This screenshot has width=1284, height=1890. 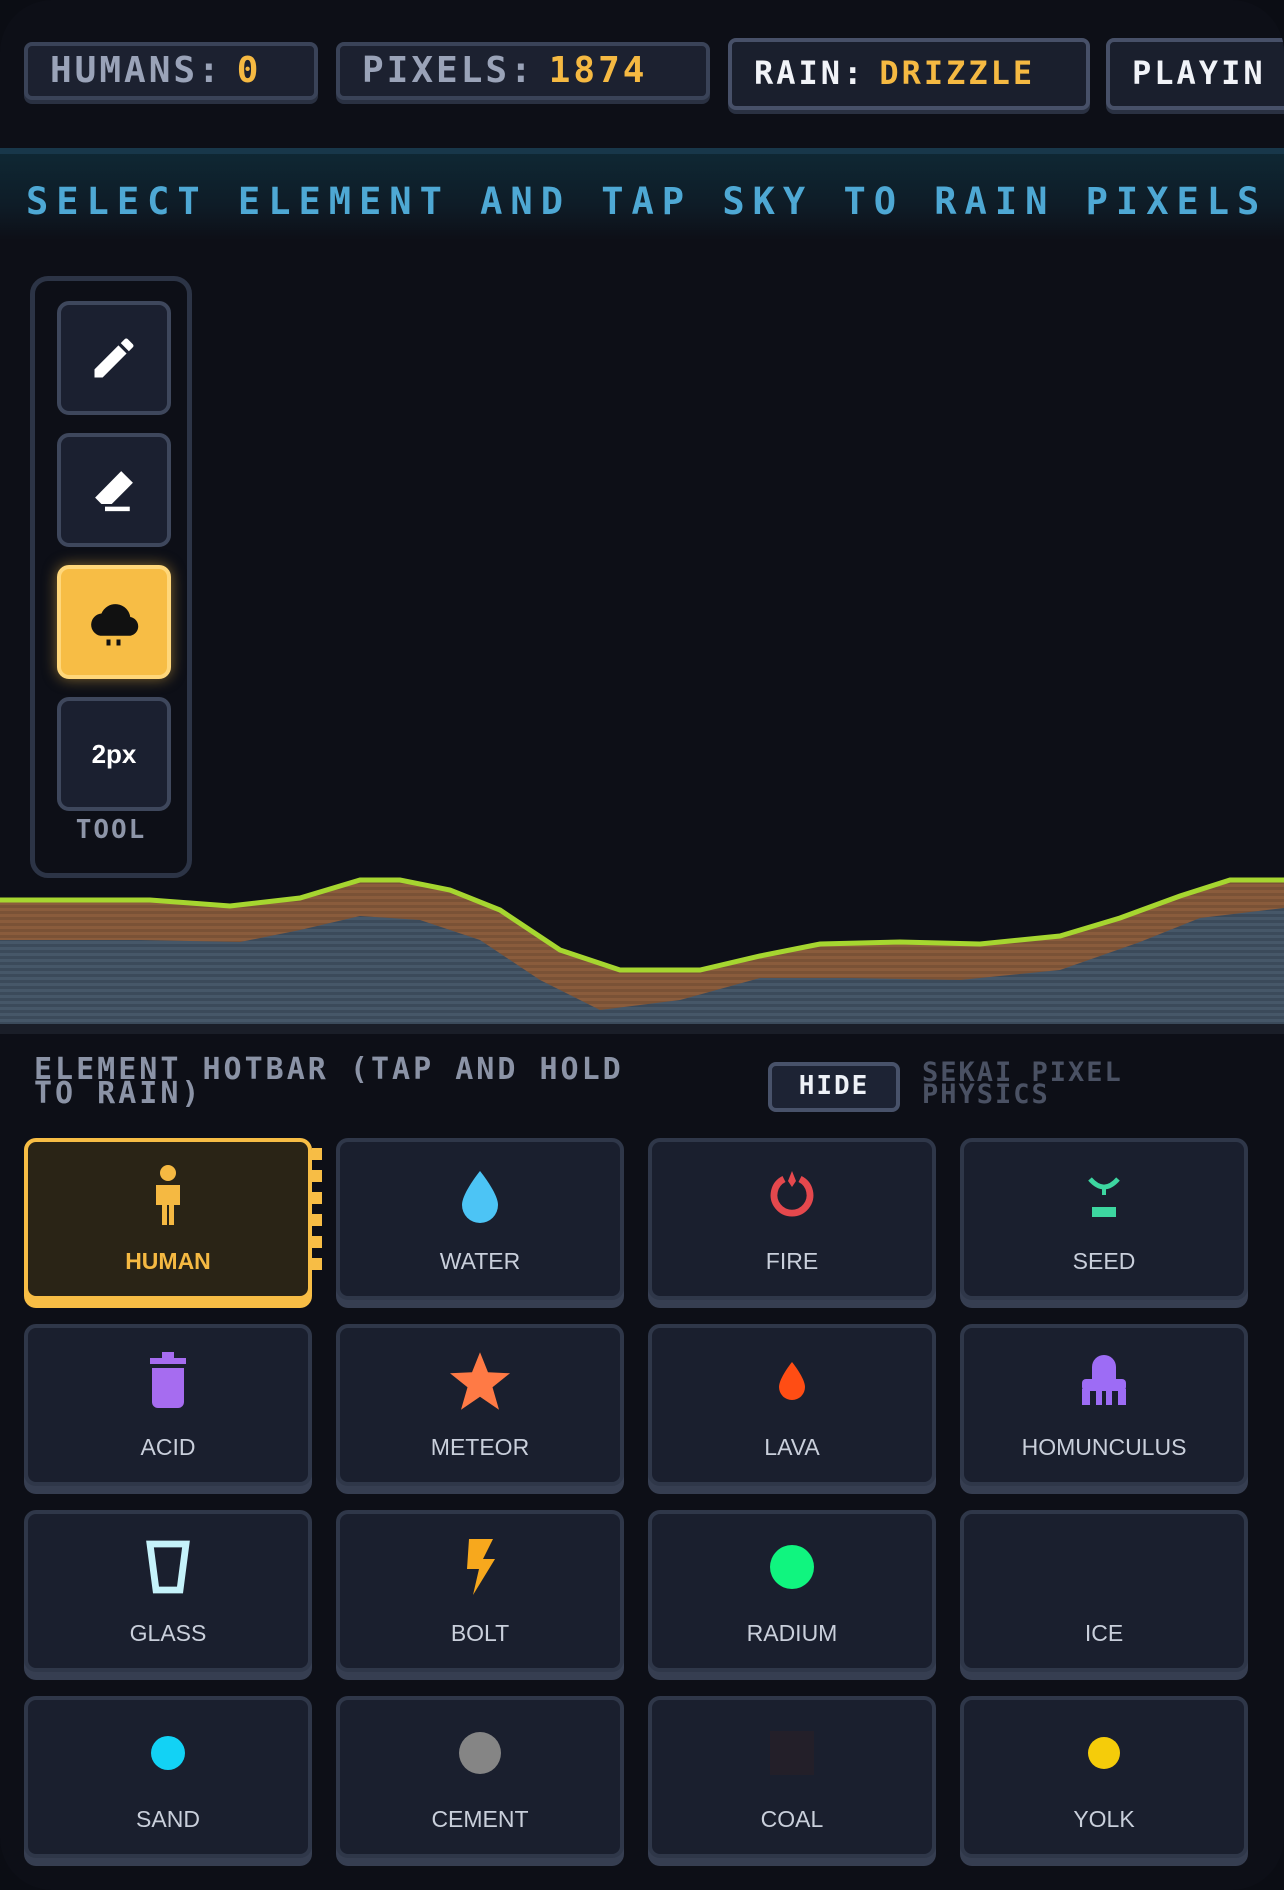 I want to click on person-icon, so click(x=168, y=1195).